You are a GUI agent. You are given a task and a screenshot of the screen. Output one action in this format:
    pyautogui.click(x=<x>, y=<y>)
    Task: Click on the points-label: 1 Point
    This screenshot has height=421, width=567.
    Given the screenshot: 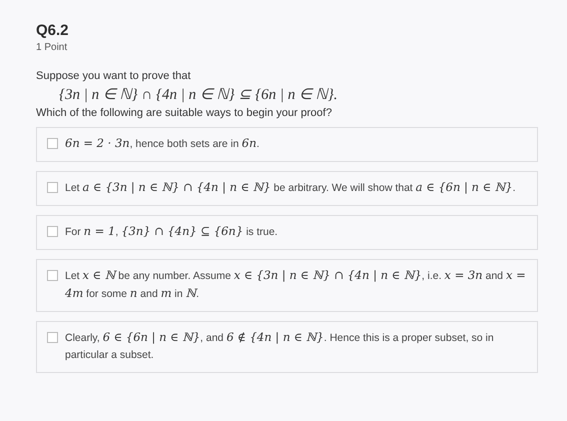 What is the action you would take?
    pyautogui.click(x=52, y=47)
    